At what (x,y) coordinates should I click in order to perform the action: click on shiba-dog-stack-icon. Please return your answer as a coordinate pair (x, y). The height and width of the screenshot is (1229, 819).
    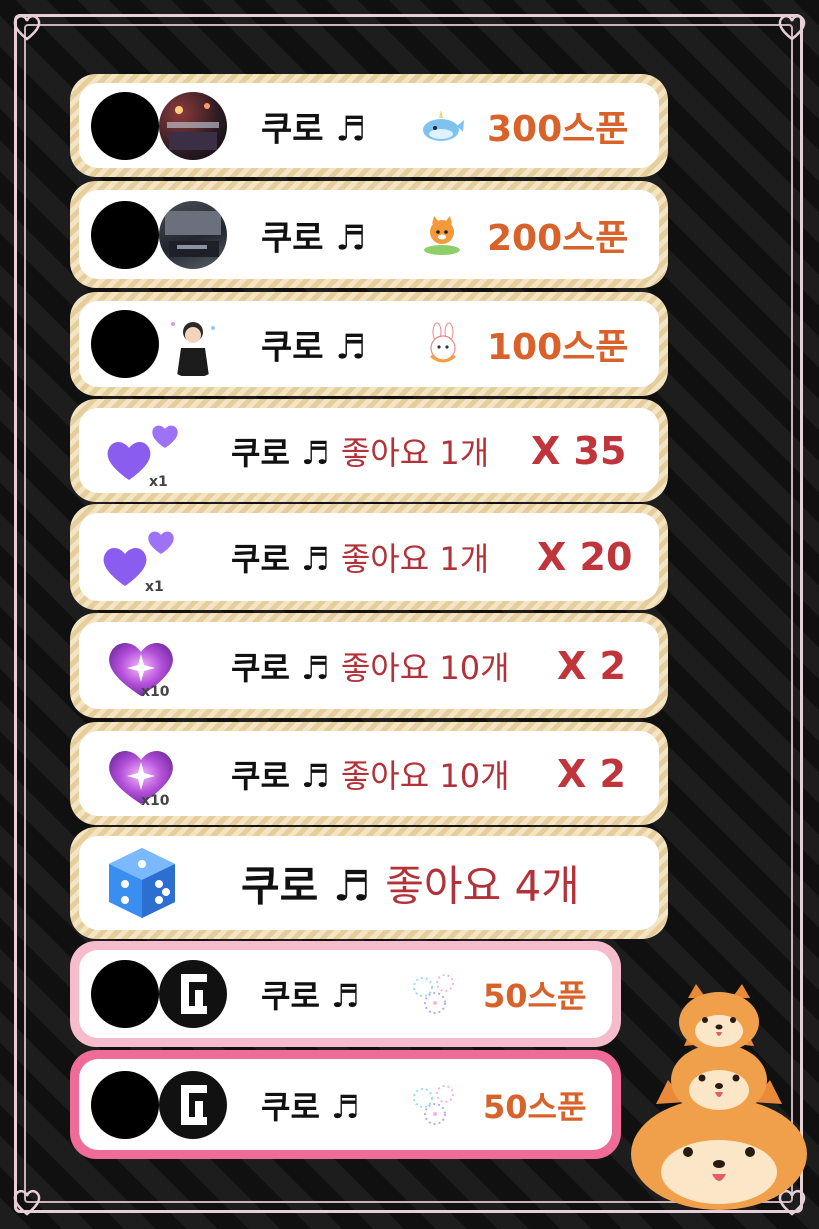
    Looking at the image, I should click on (719, 1098).